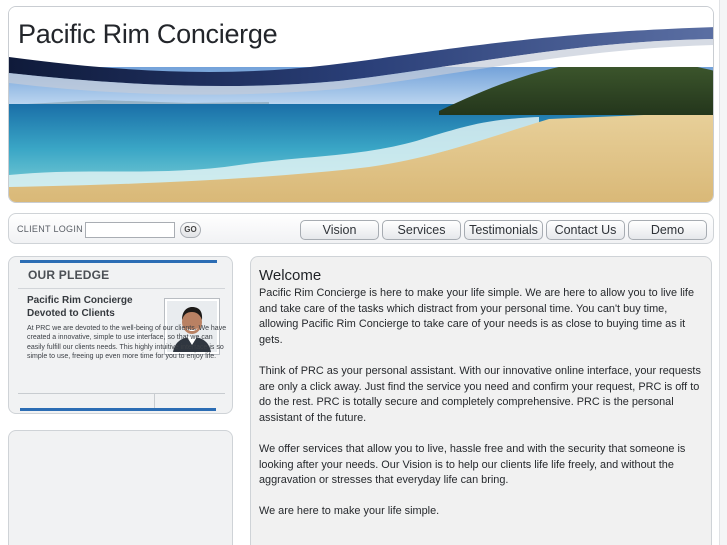 The width and height of the screenshot is (727, 545). I want to click on sidebar-box-empty, so click(120, 487).